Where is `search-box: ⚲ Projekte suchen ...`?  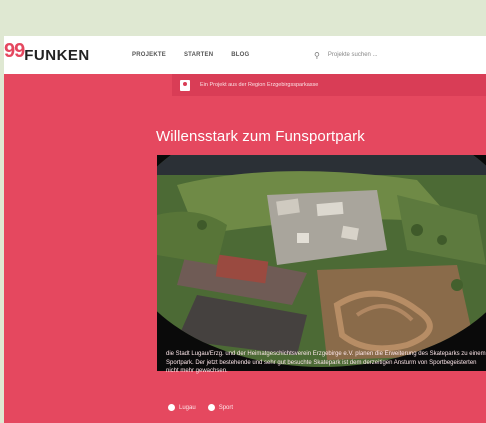 search-box: ⚲ Projekte suchen ... is located at coordinates (346, 55).